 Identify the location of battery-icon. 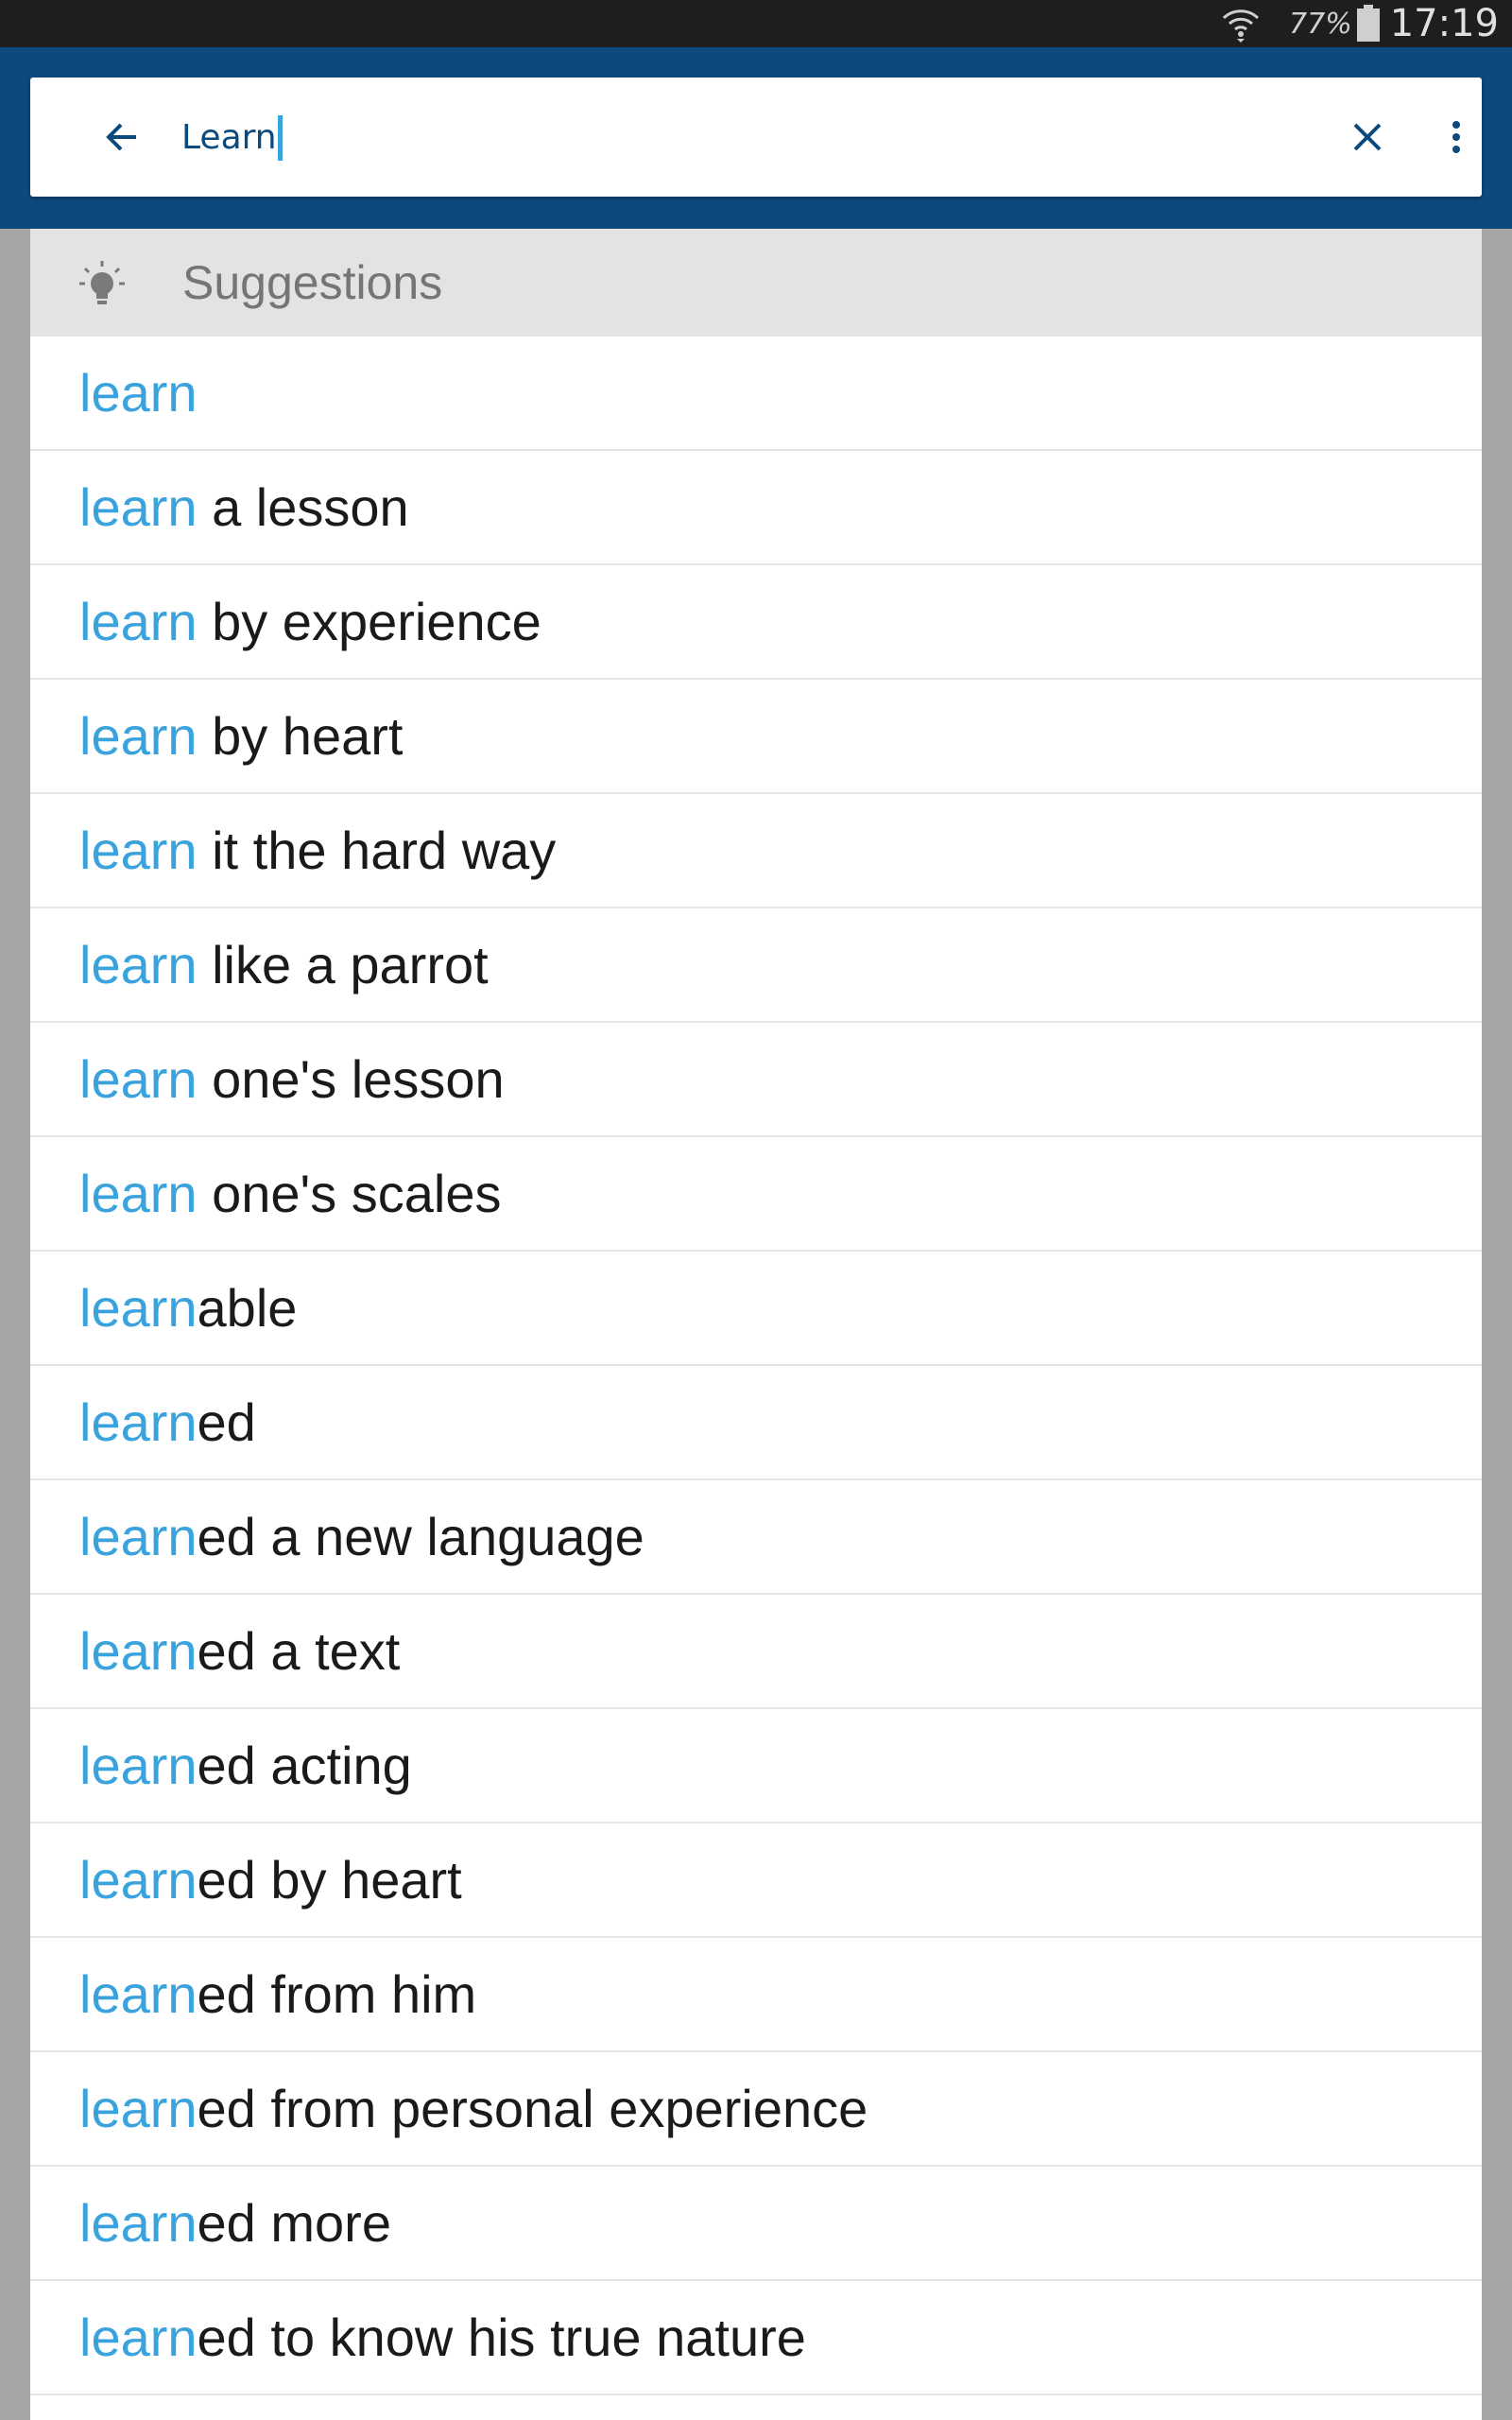
(1368, 24).